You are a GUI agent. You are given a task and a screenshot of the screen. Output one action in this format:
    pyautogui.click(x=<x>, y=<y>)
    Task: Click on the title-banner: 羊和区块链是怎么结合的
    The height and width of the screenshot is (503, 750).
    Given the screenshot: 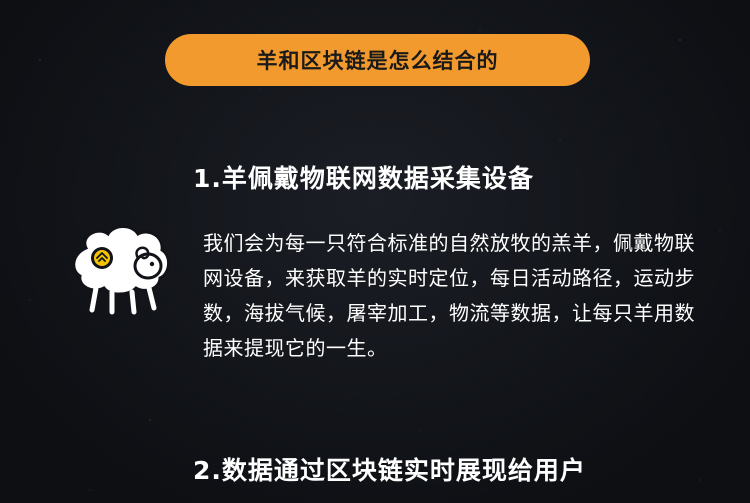 What is the action you would take?
    pyautogui.click(x=377, y=60)
    